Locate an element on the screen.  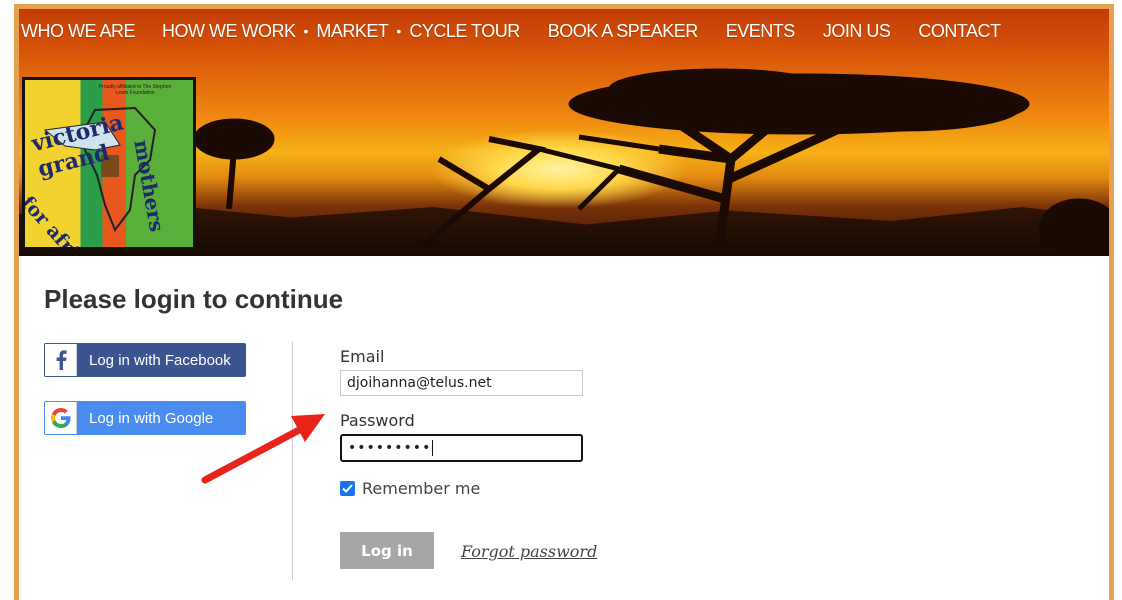
facebook-f-icon is located at coordinates (61, 360).